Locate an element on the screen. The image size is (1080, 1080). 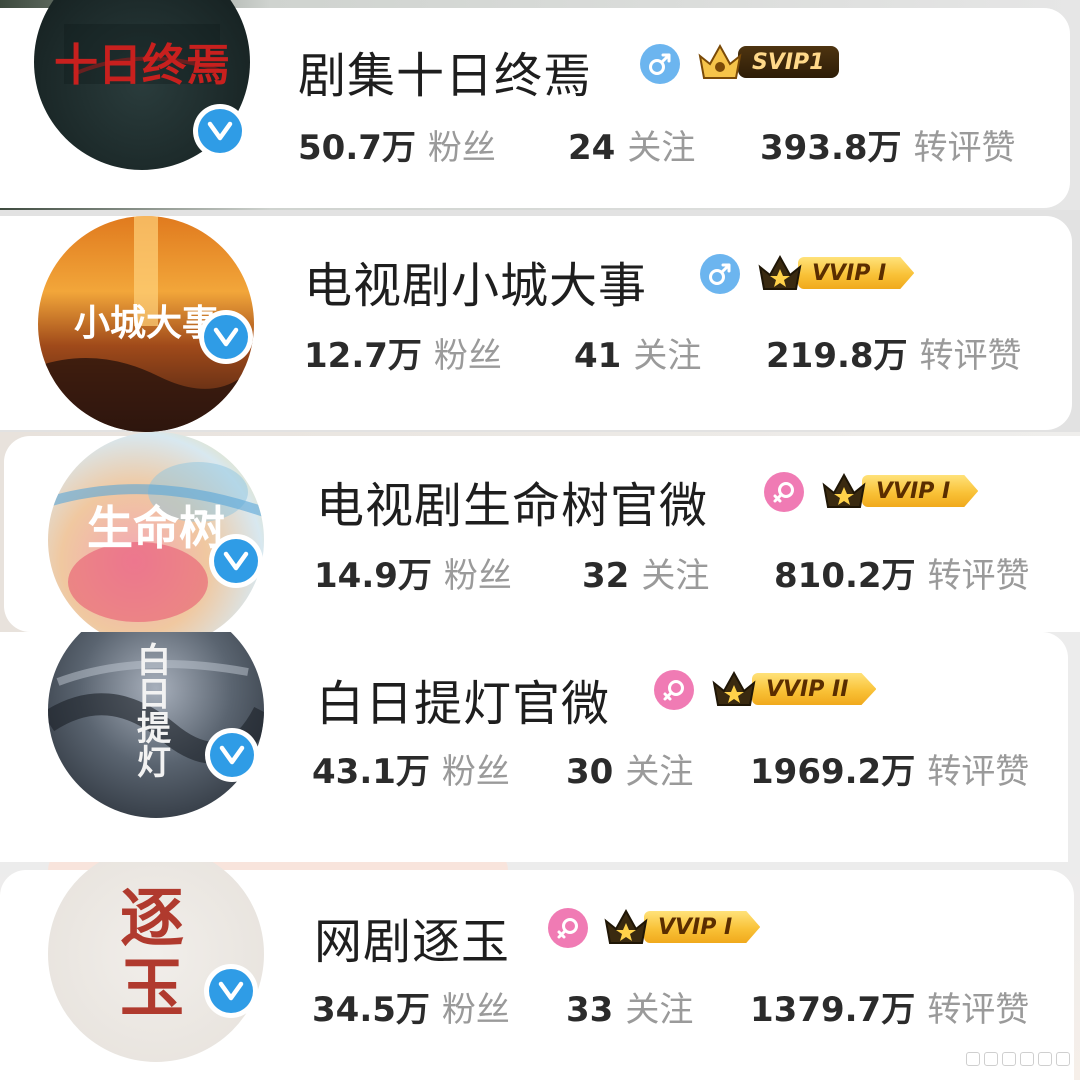
engagement-count: 1379.7万 转评赞 is located at coordinates (889, 1006).